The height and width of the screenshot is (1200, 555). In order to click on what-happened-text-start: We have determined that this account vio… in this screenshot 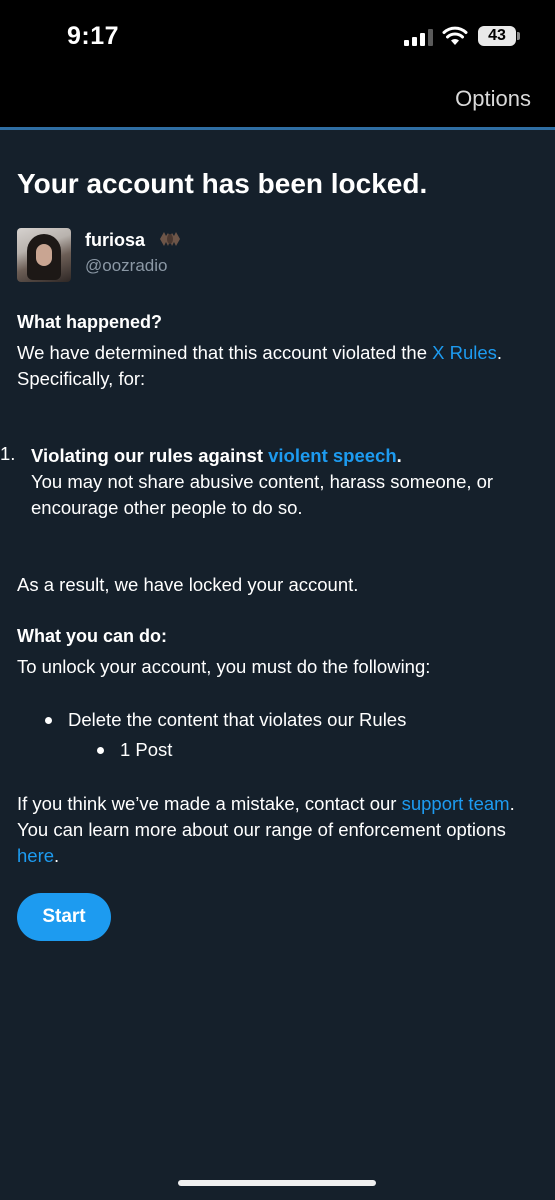, I will do `click(225, 352)`.